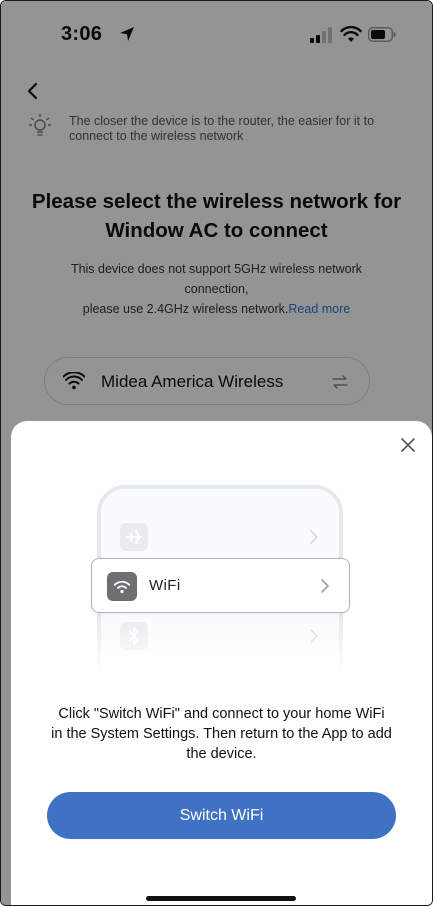 Image resolution: width=433 pixels, height=906 pixels. What do you see at coordinates (220, 651) in the screenshot?
I see `illustration-fade` at bounding box center [220, 651].